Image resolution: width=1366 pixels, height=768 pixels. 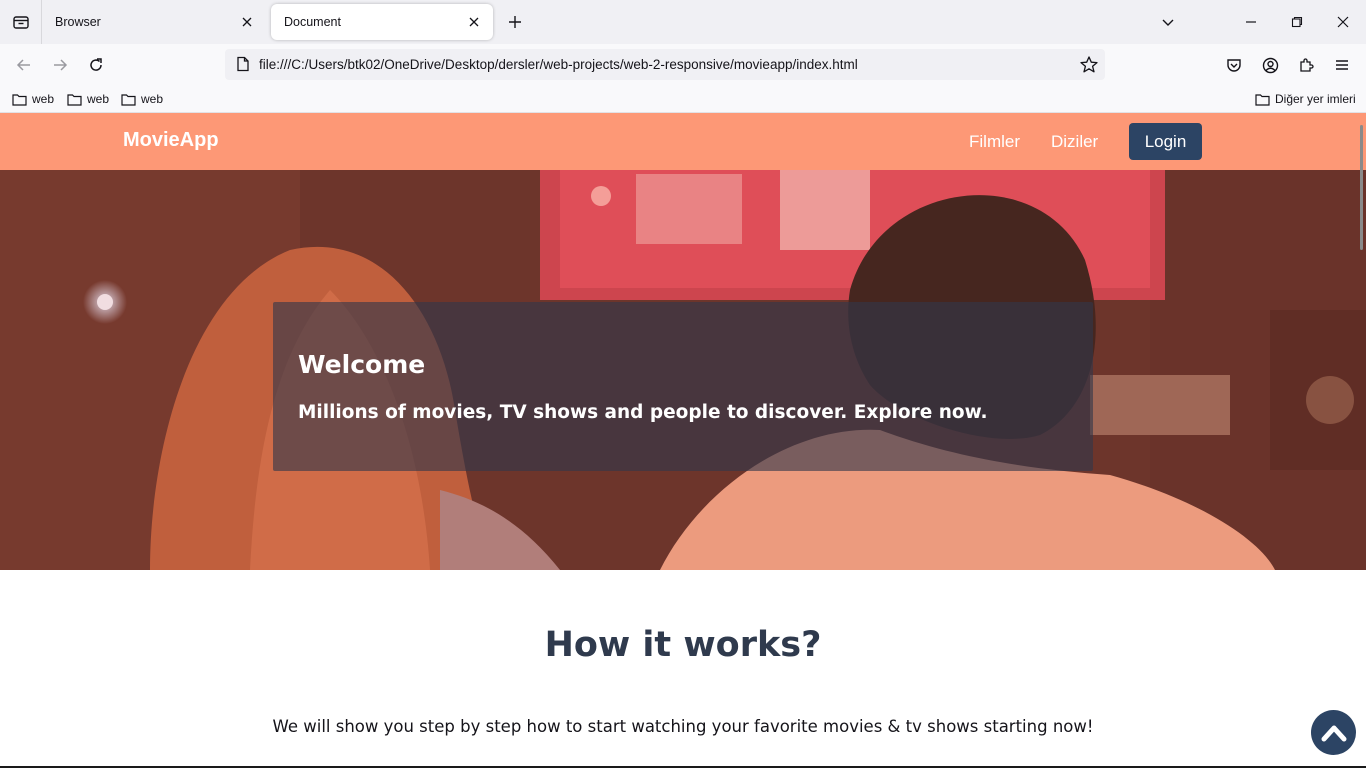 I want to click on login-button: Login, so click(x=1165, y=141).